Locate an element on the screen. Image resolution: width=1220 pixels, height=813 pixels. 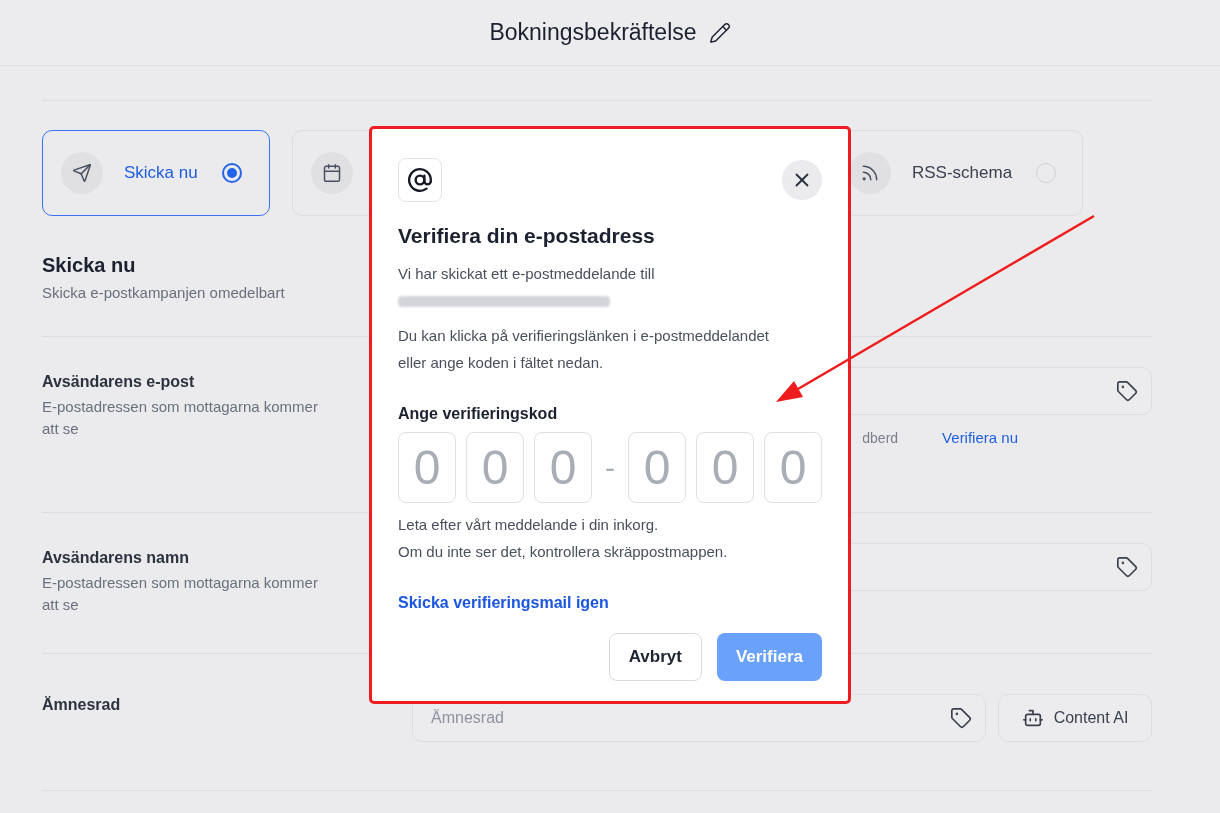
section-title: Skicka nu is located at coordinates (89, 265).